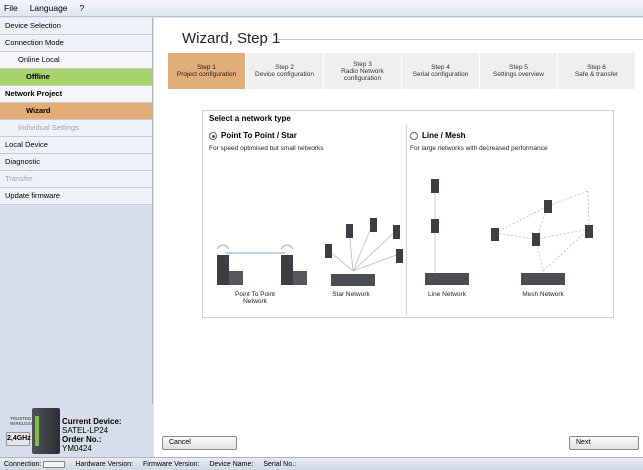  What do you see at coordinates (364, 247) in the screenshot?
I see `star-links` at bounding box center [364, 247].